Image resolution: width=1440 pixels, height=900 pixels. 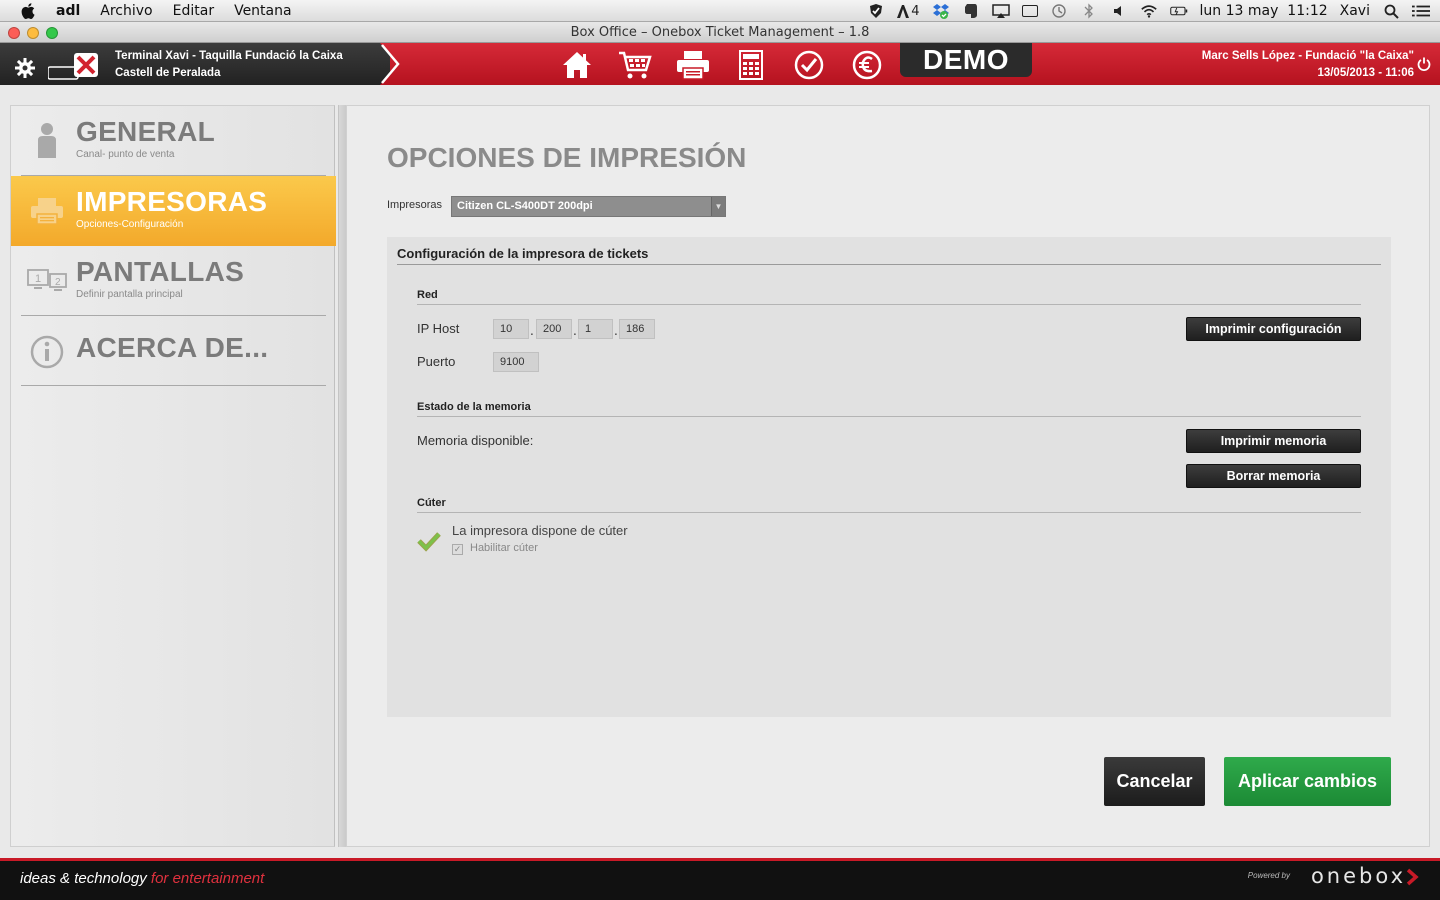 I want to click on tagline-main: ideas & technology, so click(x=85, y=878).